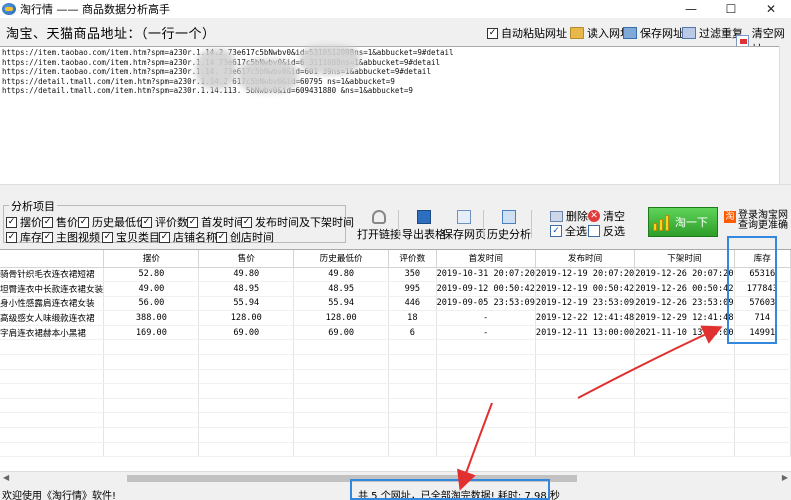 Image resolution: width=791 pixels, height=500 pixels. What do you see at coordinates (650, 362) in the screenshot?
I see `arrow-to-stock` at bounding box center [650, 362].